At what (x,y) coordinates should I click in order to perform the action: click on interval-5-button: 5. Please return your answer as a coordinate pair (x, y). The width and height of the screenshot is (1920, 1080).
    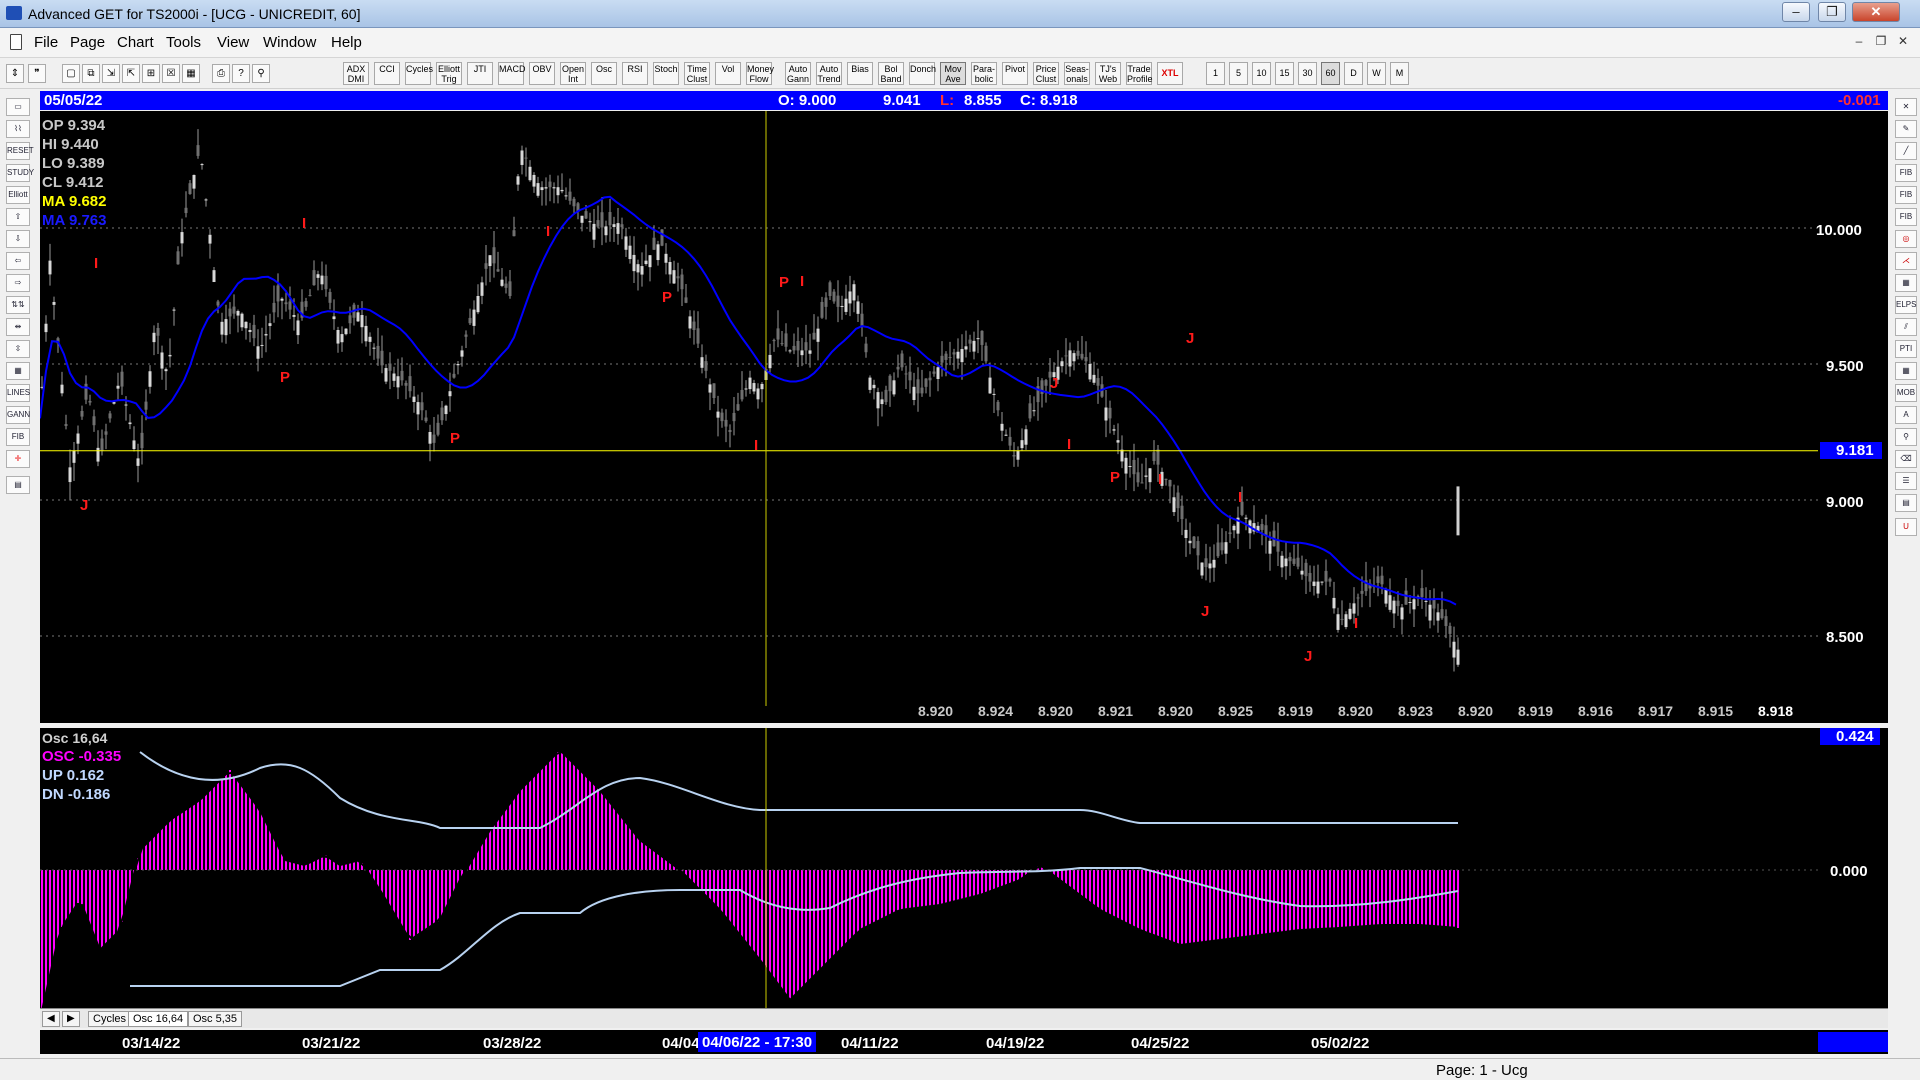
    Looking at the image, I should click on (1238, 73).